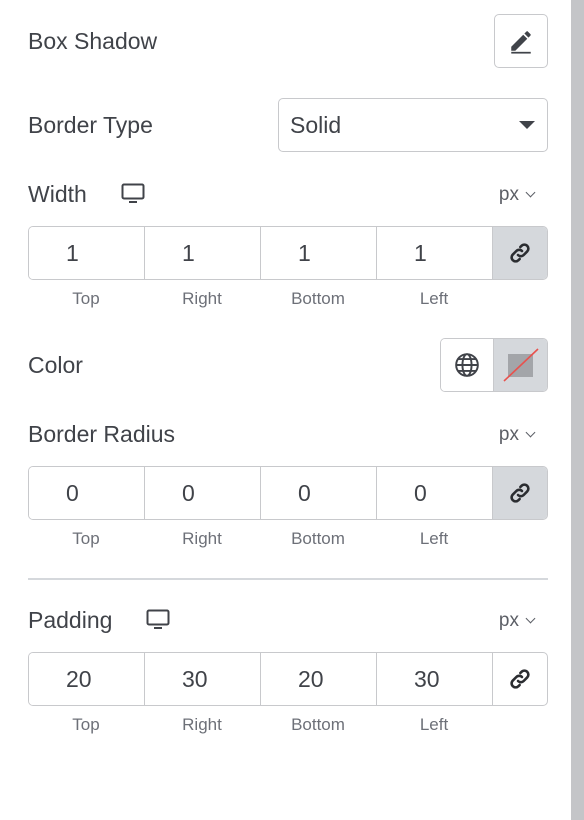 Image resolution: width=584 pixels, height=820 pixels. I want to click on color-control, so click(494, 365).